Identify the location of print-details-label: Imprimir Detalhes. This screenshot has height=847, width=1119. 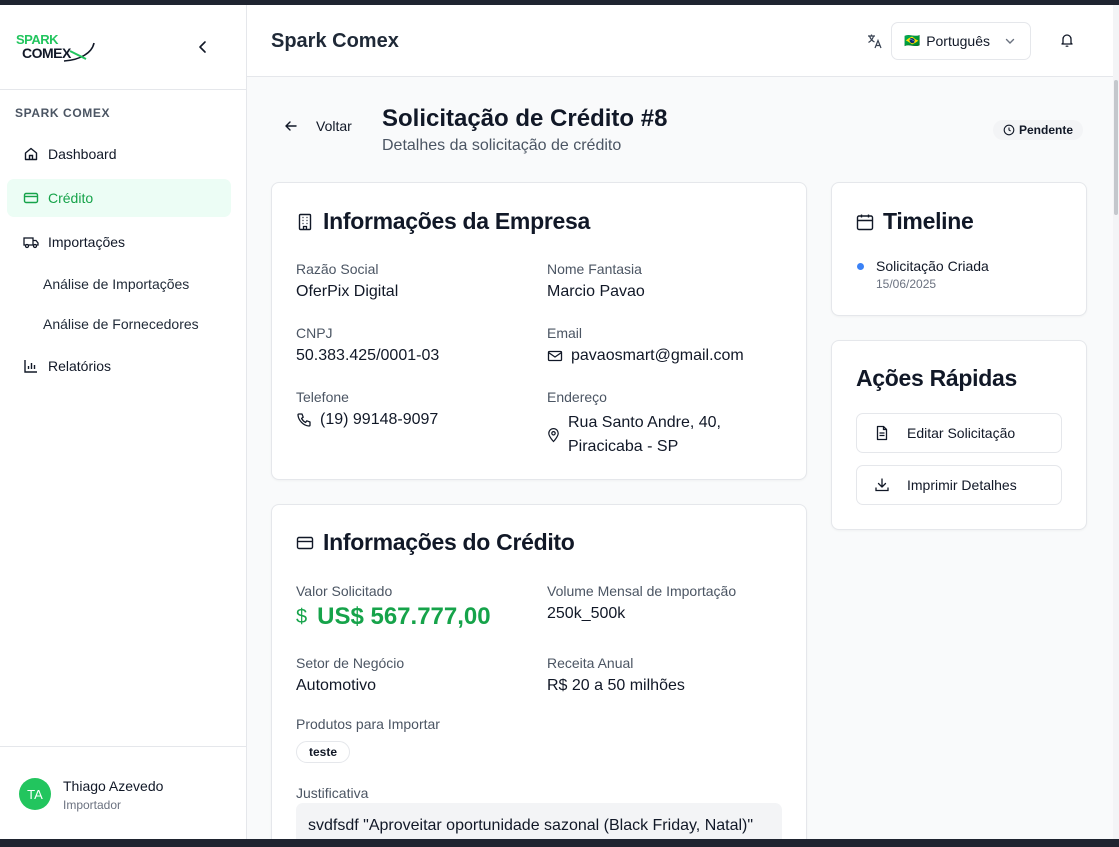
(962, 485).